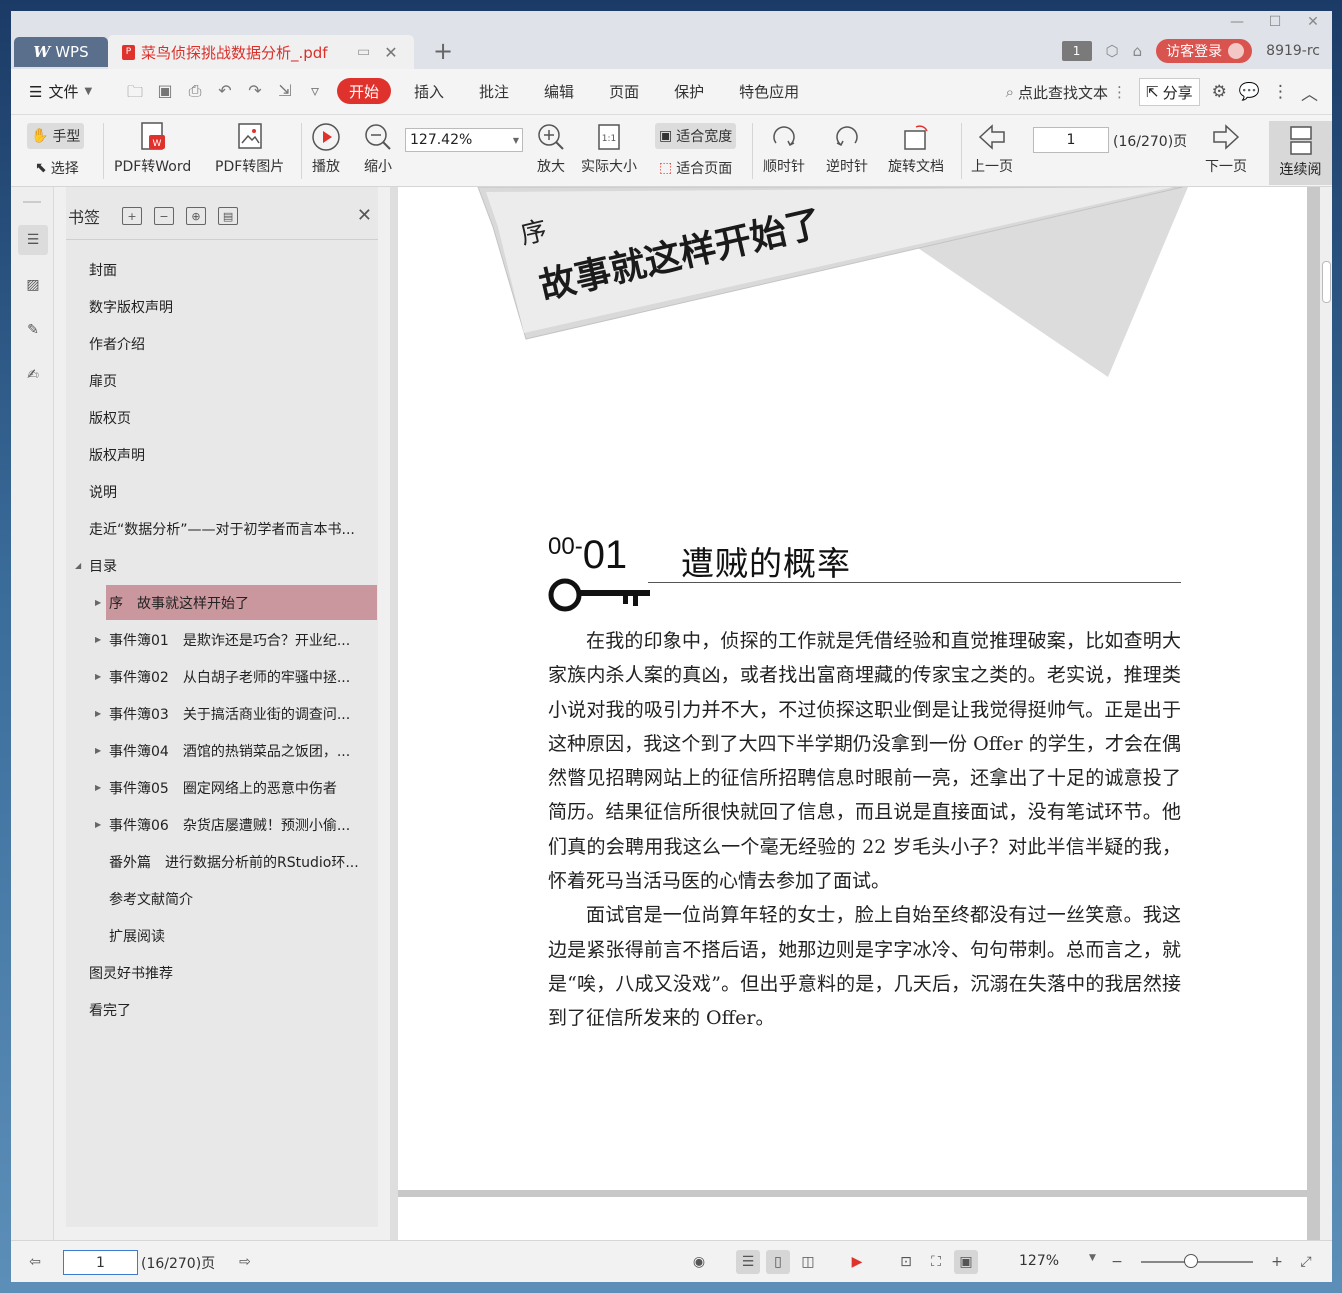 This screenshot has width=1342, height=1293. I want to click on minimize-icon: —, so click(1237, 22).